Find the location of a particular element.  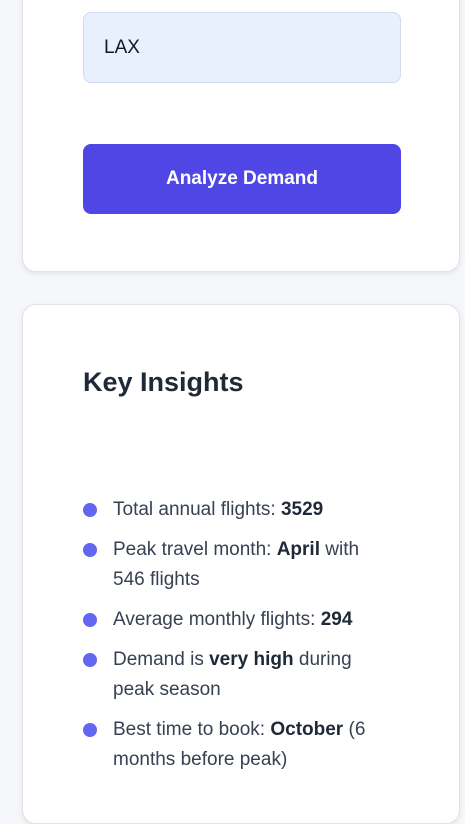

insight-value: October is located at coordinates (307, 729).